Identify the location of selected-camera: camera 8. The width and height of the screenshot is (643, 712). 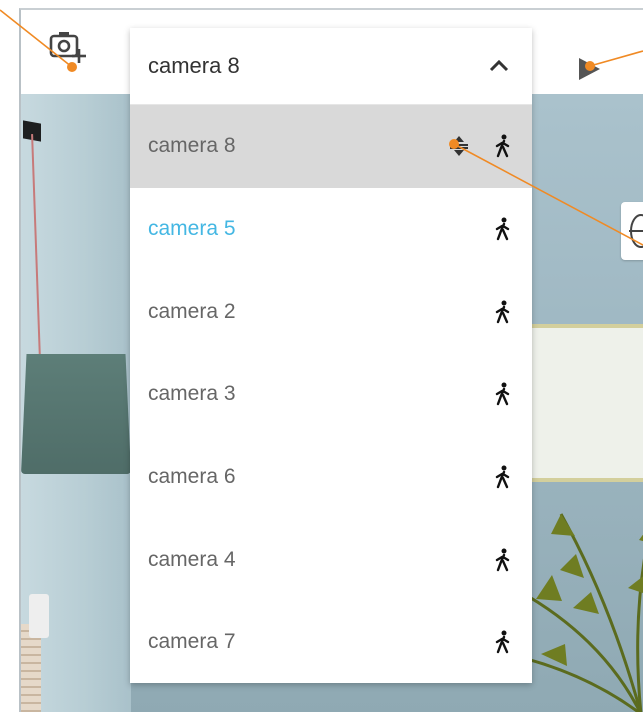
(194, 65).